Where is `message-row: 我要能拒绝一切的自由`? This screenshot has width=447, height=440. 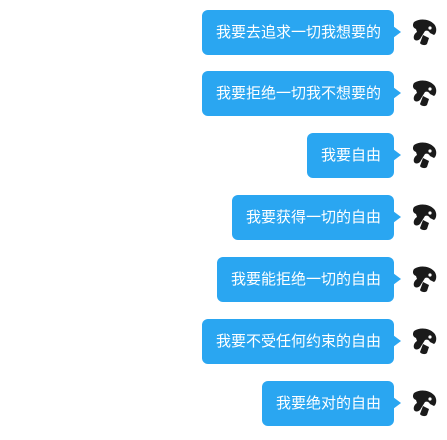 message-row: 我要能拒绝一切的自由 is located at coordinates (331, 279).